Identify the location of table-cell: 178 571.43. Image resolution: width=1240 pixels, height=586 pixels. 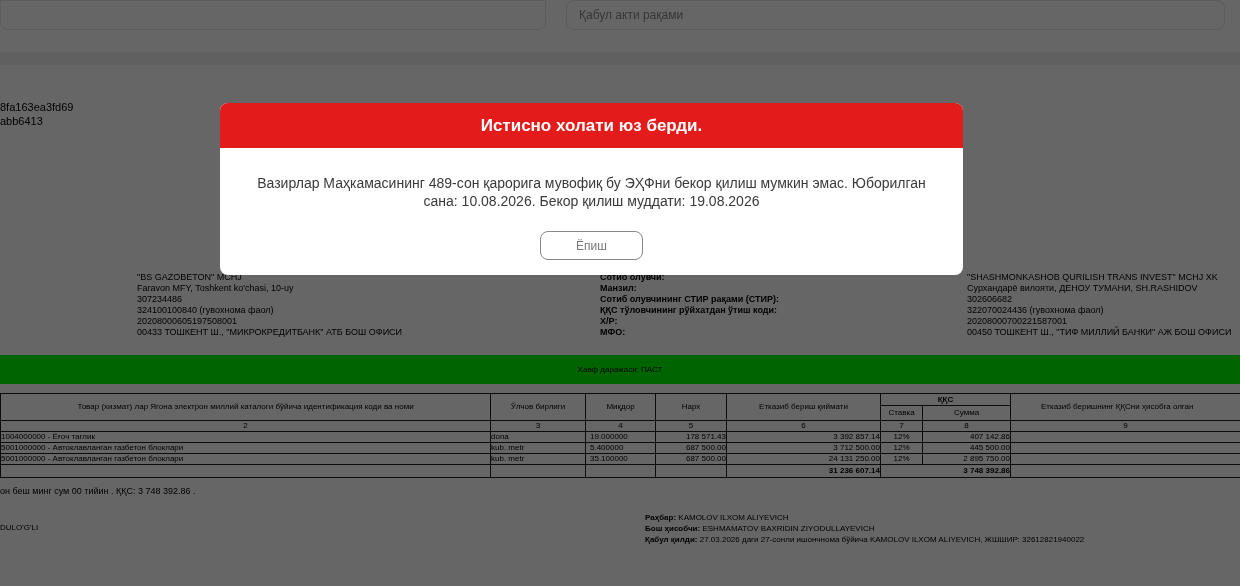
(691, 437).